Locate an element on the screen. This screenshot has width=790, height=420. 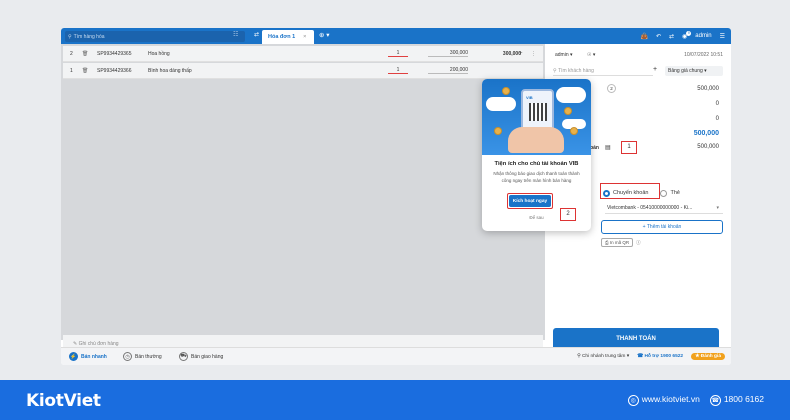
popup-title: Tiện ích cho chủ tài khoản VIB is located at coordinates (536, 164).